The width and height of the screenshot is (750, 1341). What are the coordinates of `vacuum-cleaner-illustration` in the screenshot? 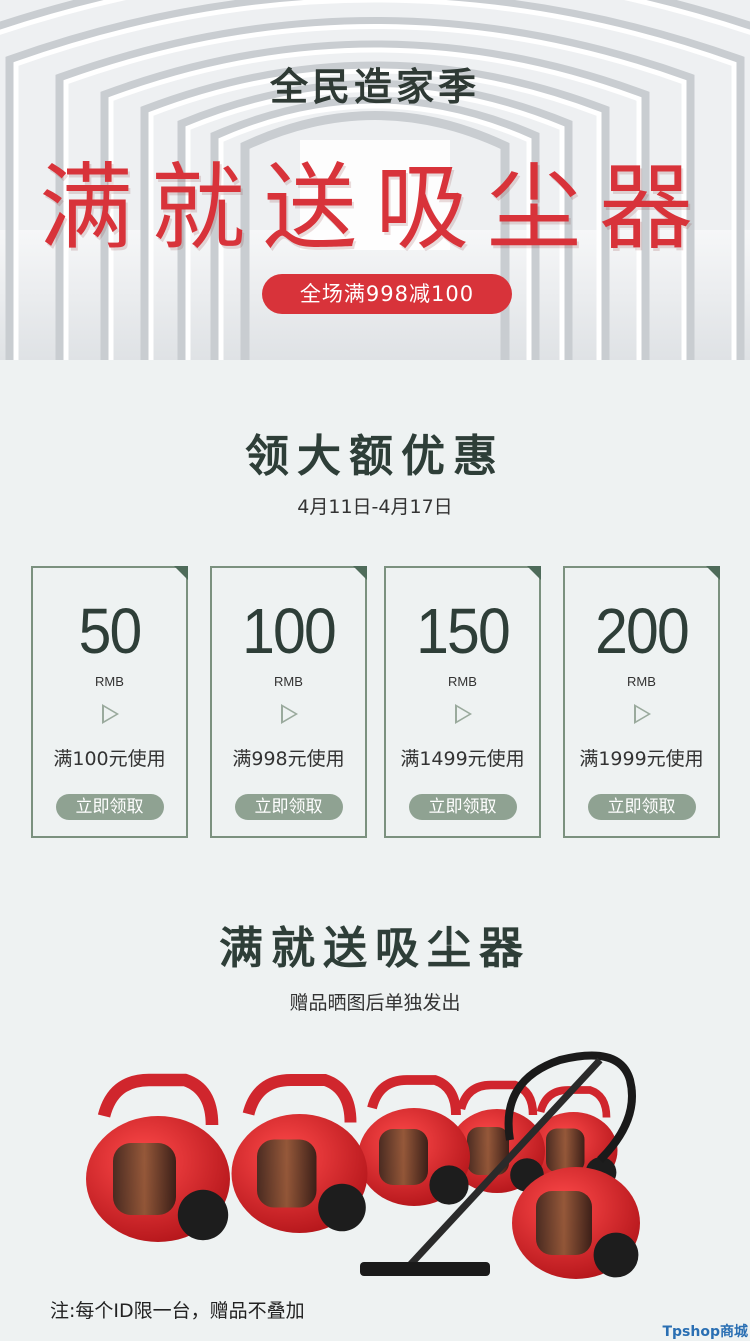 It's located at (363, 1165).